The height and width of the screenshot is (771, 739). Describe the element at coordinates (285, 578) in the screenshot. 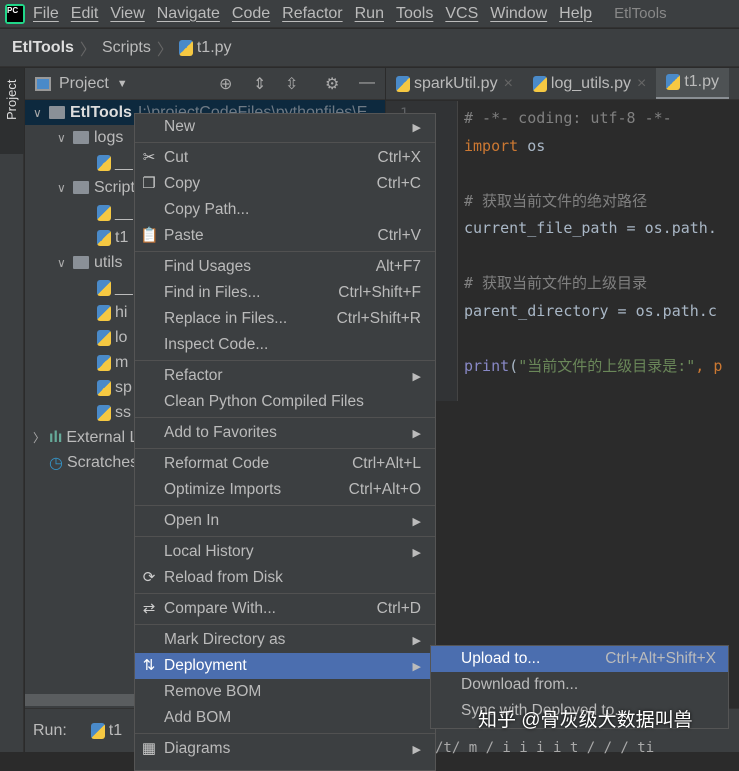

I see `menu-item-reload-from-disk: ⟳ Reload from Disk` at that location.